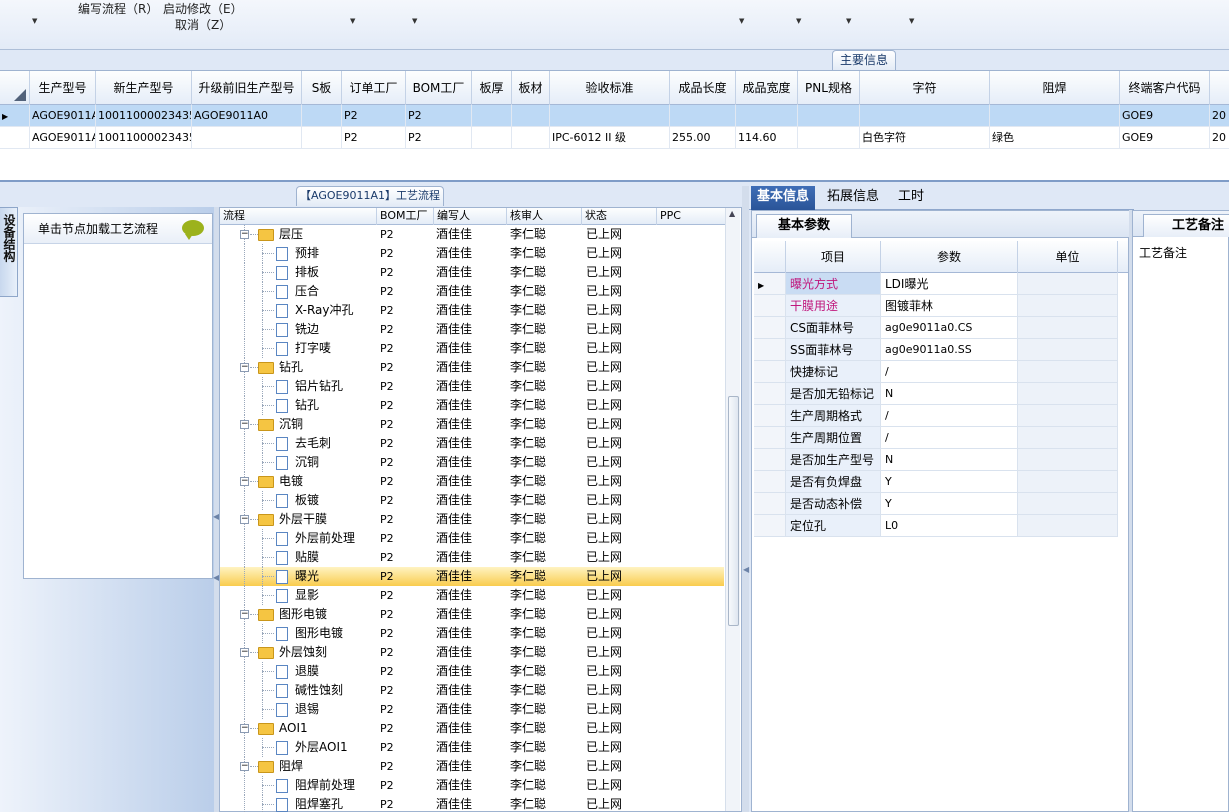 Image resolution: width=1229 pixels, height=812 pixels. Describe the element at coordinates (307, 329) in the screenshot. I see `tree-node-label: 铣边` at that location.